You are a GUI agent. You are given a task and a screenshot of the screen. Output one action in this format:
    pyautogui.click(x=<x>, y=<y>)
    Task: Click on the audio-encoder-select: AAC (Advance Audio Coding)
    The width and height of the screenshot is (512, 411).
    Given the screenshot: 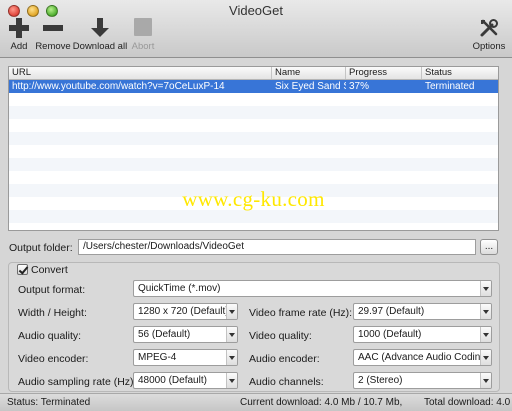 What is the action you would take?
    pyautogui.click(x=422, y=357)
    